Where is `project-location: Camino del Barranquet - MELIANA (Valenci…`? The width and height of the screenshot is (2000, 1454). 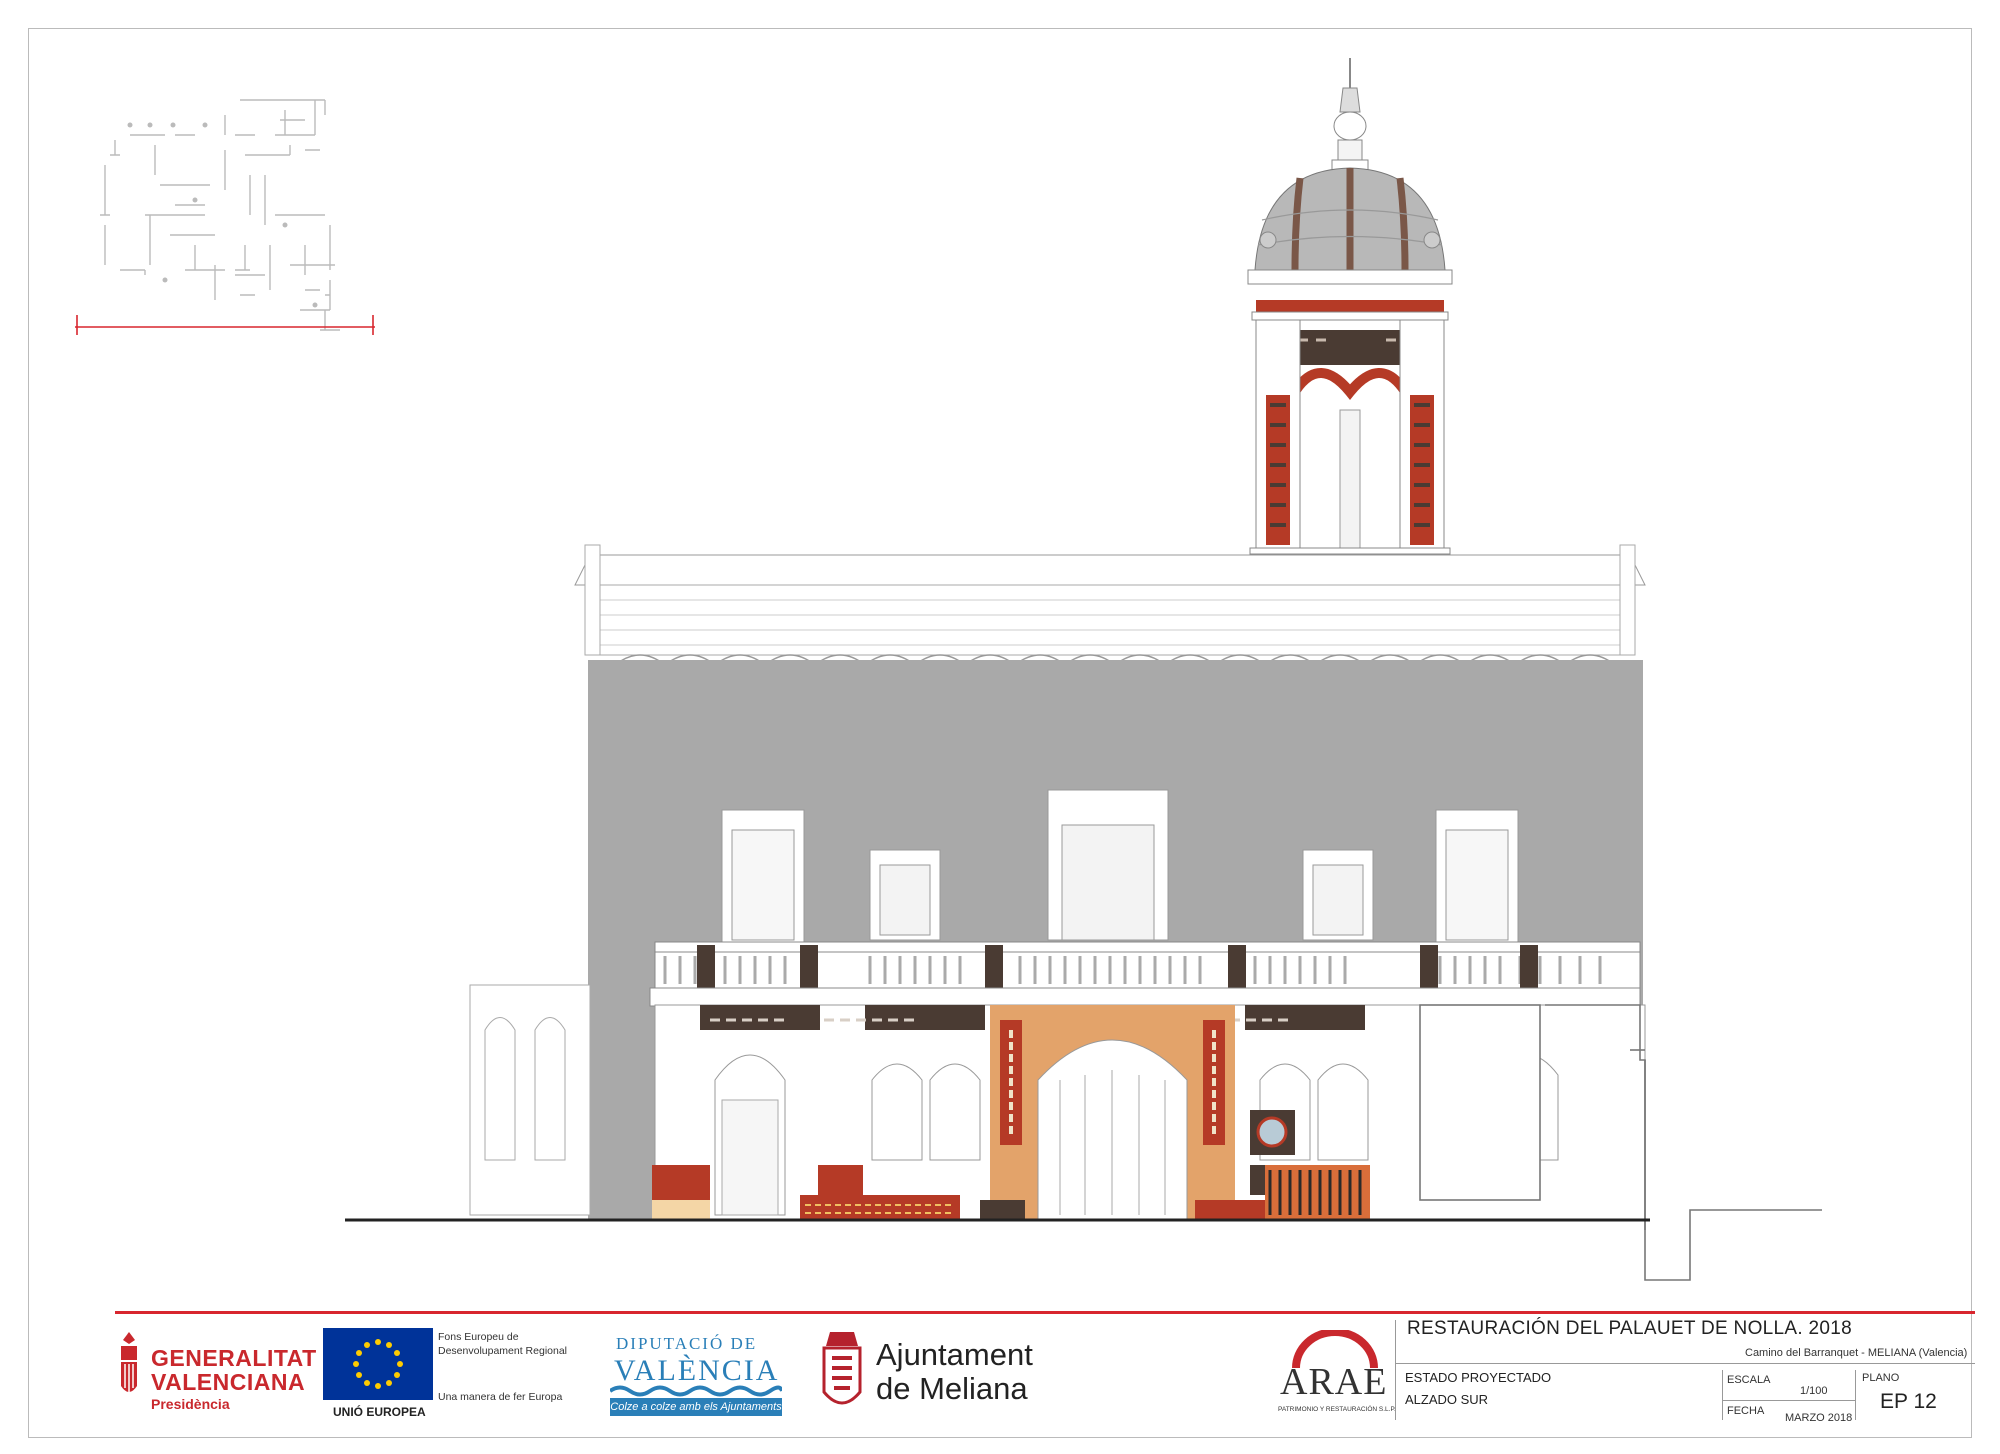 project-location: Camino del Barranquet - MELIANA (Valenci… is located at coordinates (1856, 1353).